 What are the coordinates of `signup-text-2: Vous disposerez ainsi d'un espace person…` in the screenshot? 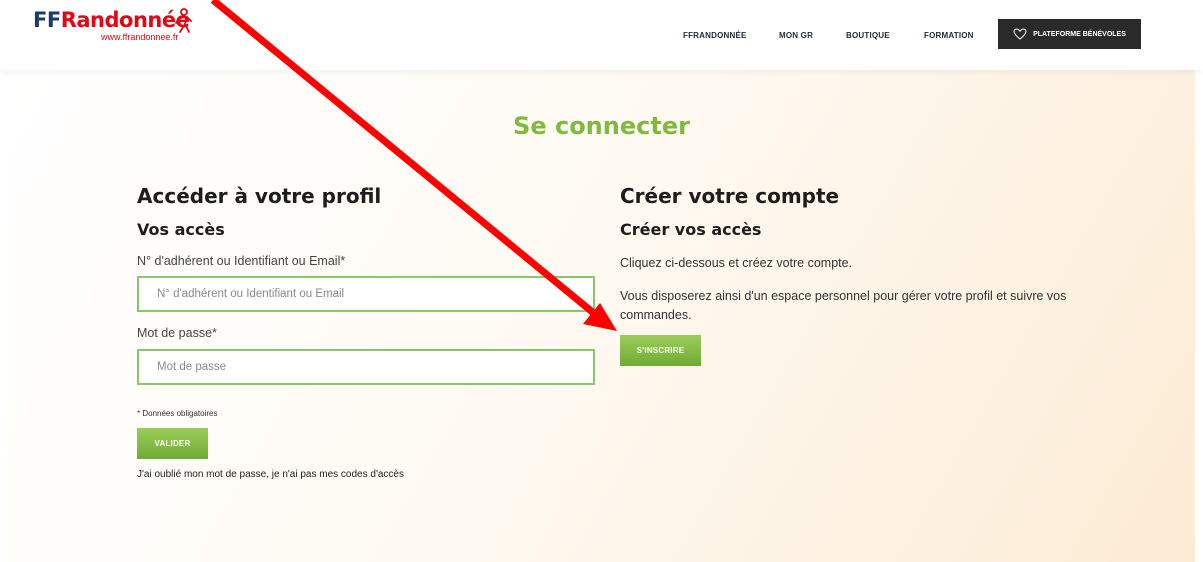 It's located at (843, 305).